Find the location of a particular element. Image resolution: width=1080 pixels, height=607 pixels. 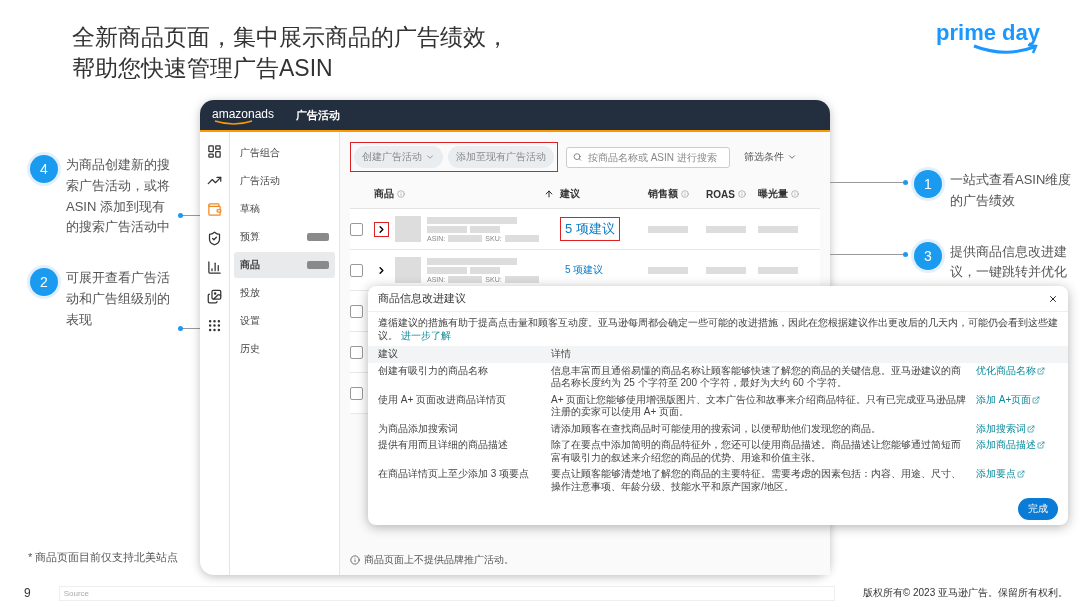

suggestion-cell-text: 创建有吸引力的商品名称 is located at coordinates (433, 371).